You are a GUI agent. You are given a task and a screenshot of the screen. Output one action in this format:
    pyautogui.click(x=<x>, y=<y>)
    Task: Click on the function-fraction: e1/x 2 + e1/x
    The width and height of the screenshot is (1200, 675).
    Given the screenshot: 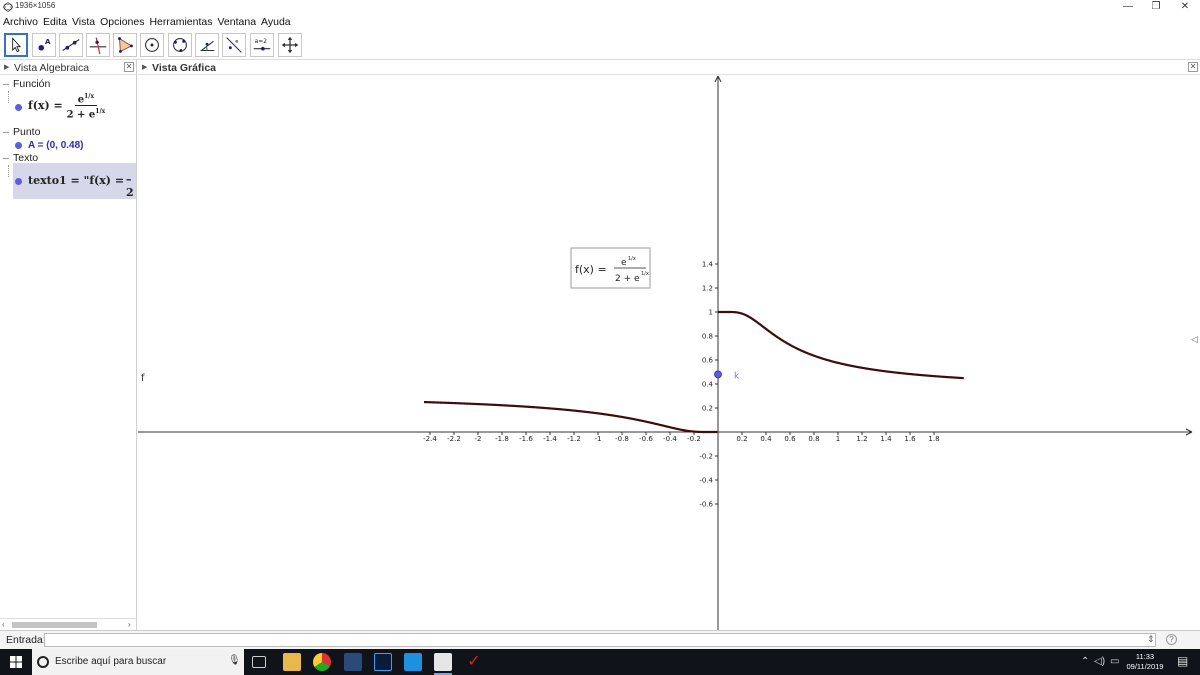 What is the action you would take?
    pyautogui.click(x=86, y=106)
    